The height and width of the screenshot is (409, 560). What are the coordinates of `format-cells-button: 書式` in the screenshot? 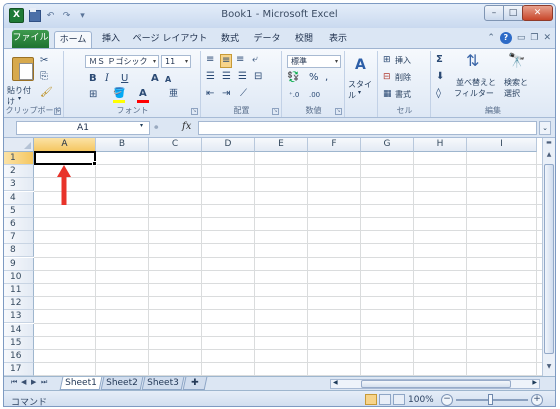 It's located at (403, 94).